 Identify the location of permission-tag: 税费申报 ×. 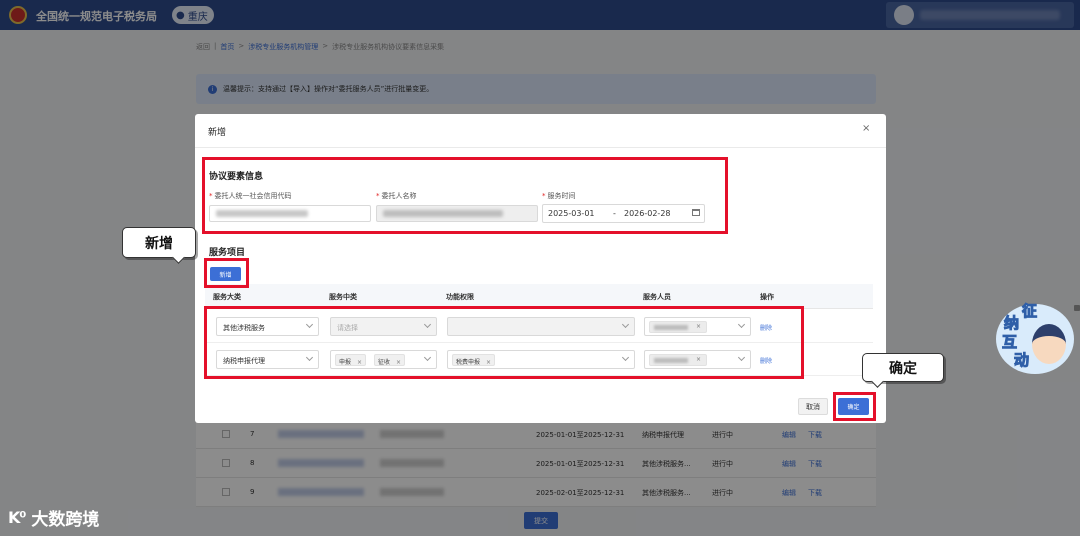
(474, 360).